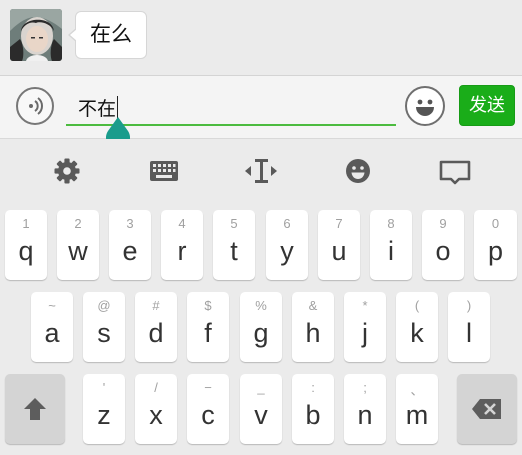  Describe the element at coordinates (208, 327) in the screenshot. I see `key-f: $ f` at that location.